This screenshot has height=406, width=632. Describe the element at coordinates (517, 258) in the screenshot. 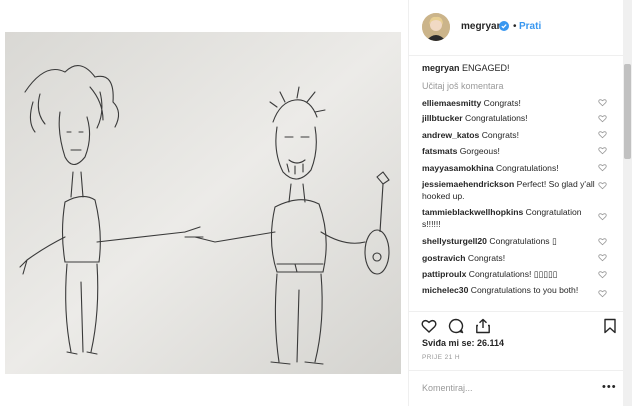

I see `comment-row: gostravich Congrats!` at that location.